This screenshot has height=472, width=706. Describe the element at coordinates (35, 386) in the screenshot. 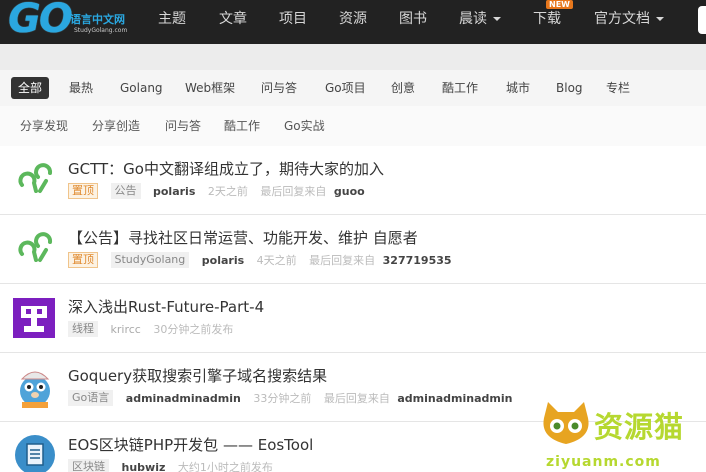

I see `gopher-avatar` at that location.